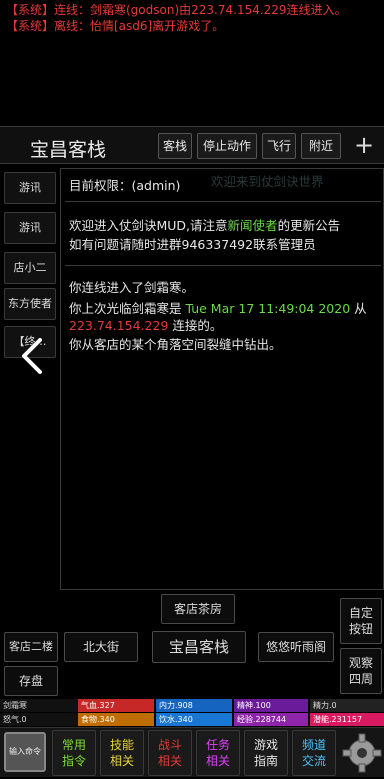 The width and height of the screenshot is (384, 779). I want to click on welcome-text-tail: 的更新公告, so click(309, 225).